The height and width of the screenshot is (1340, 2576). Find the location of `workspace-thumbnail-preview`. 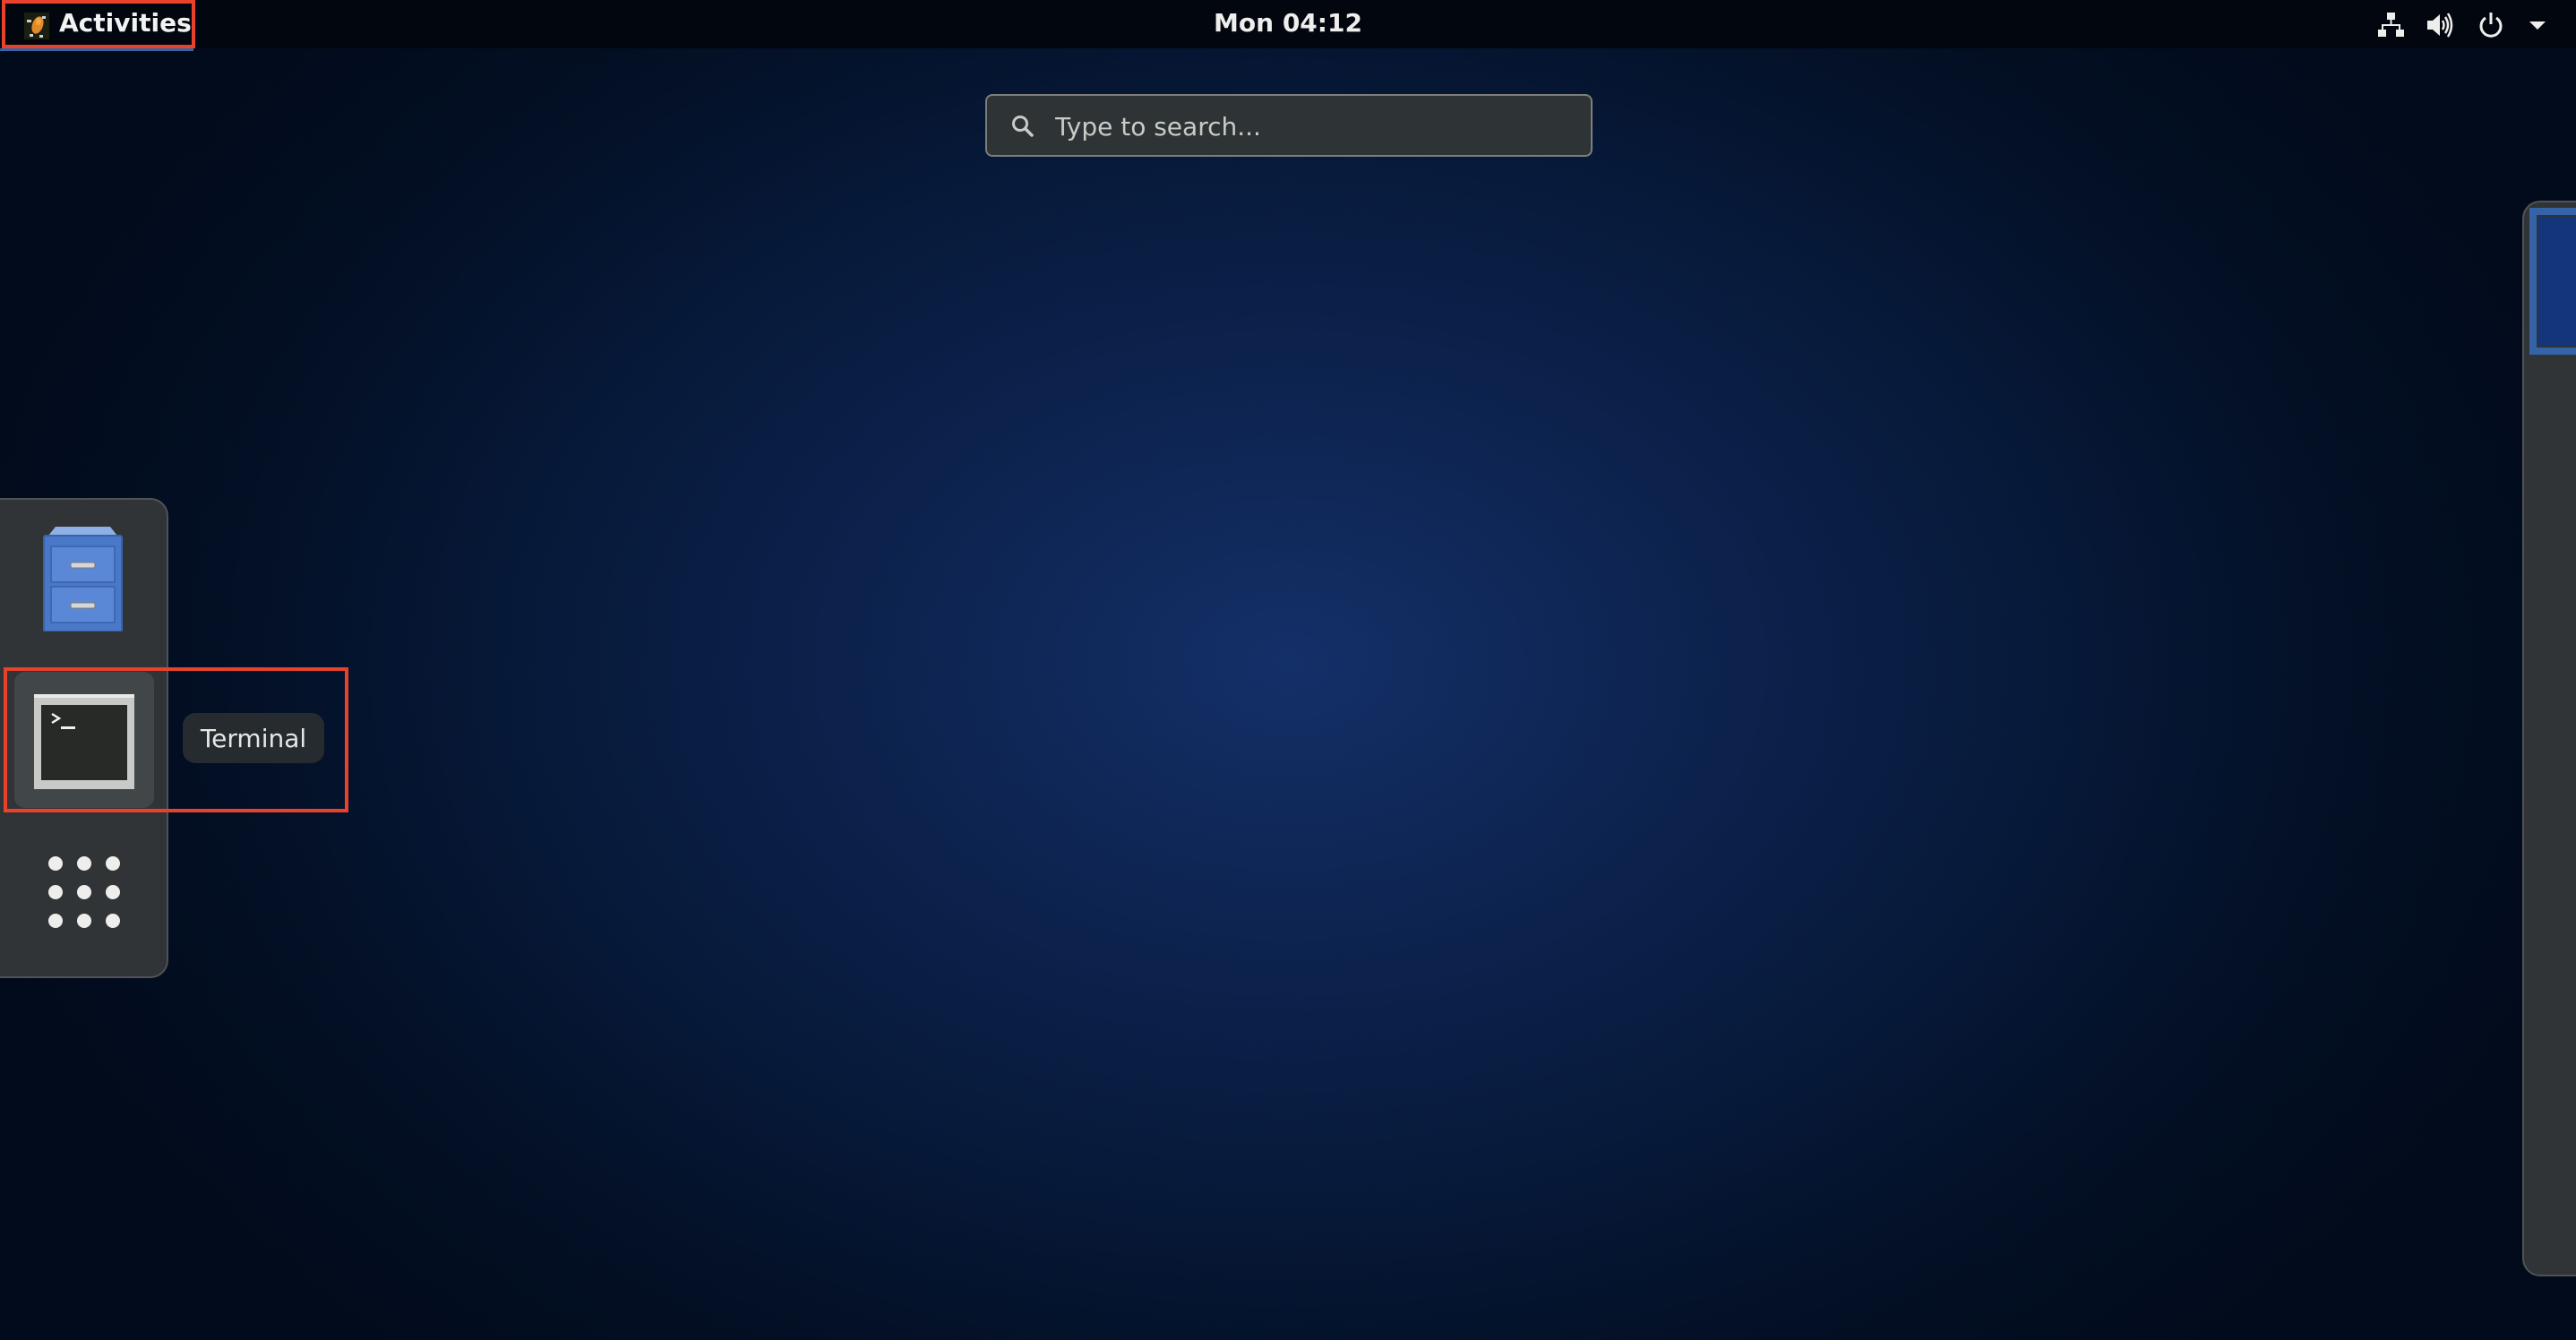

workspace-thumbnail-preview is located at coordinates (2556, 281).